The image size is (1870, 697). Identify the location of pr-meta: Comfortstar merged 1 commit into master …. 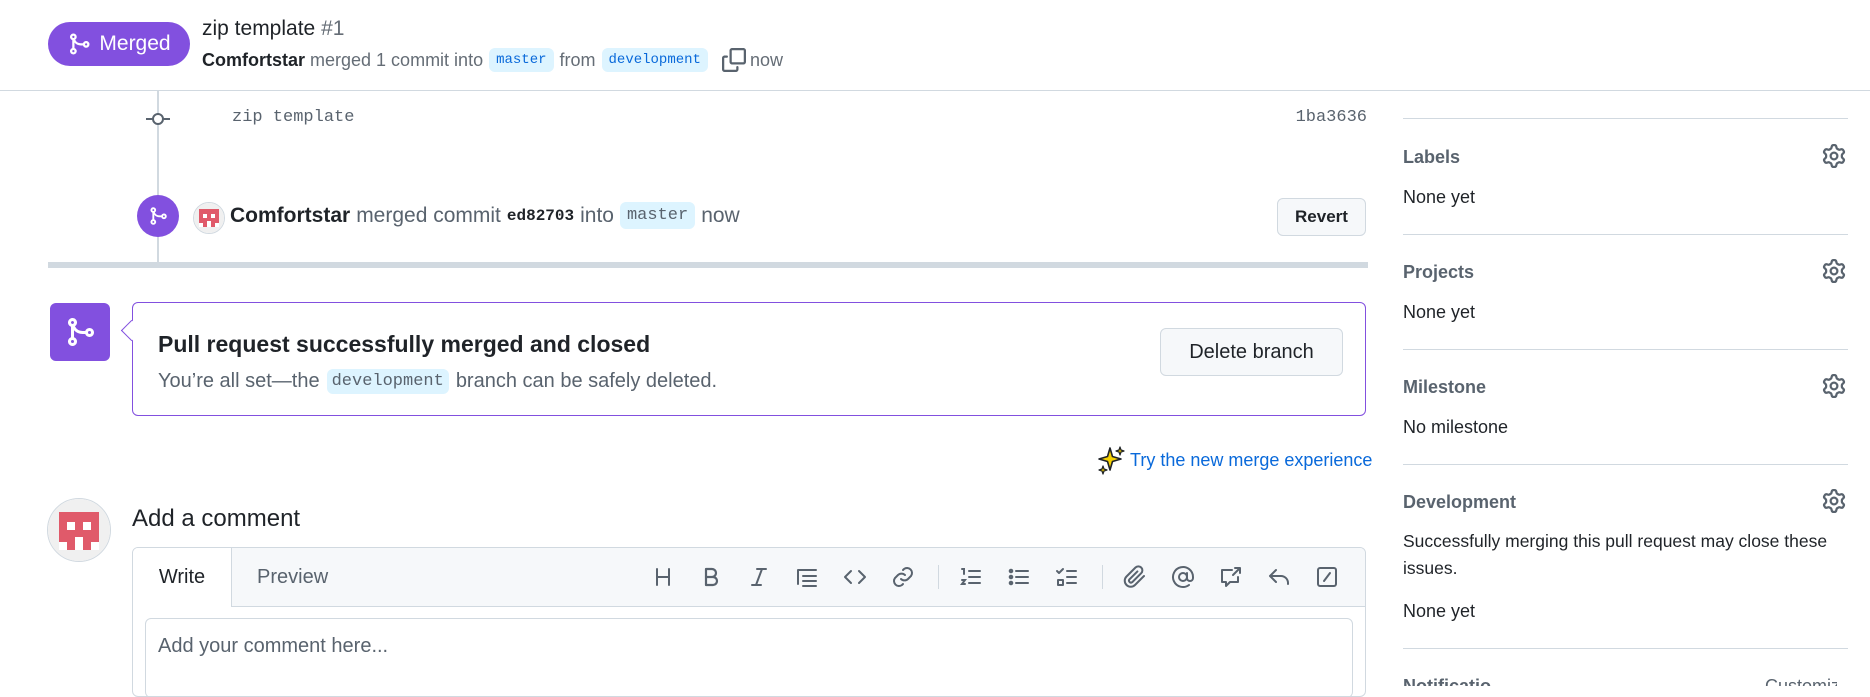
(492, 60).